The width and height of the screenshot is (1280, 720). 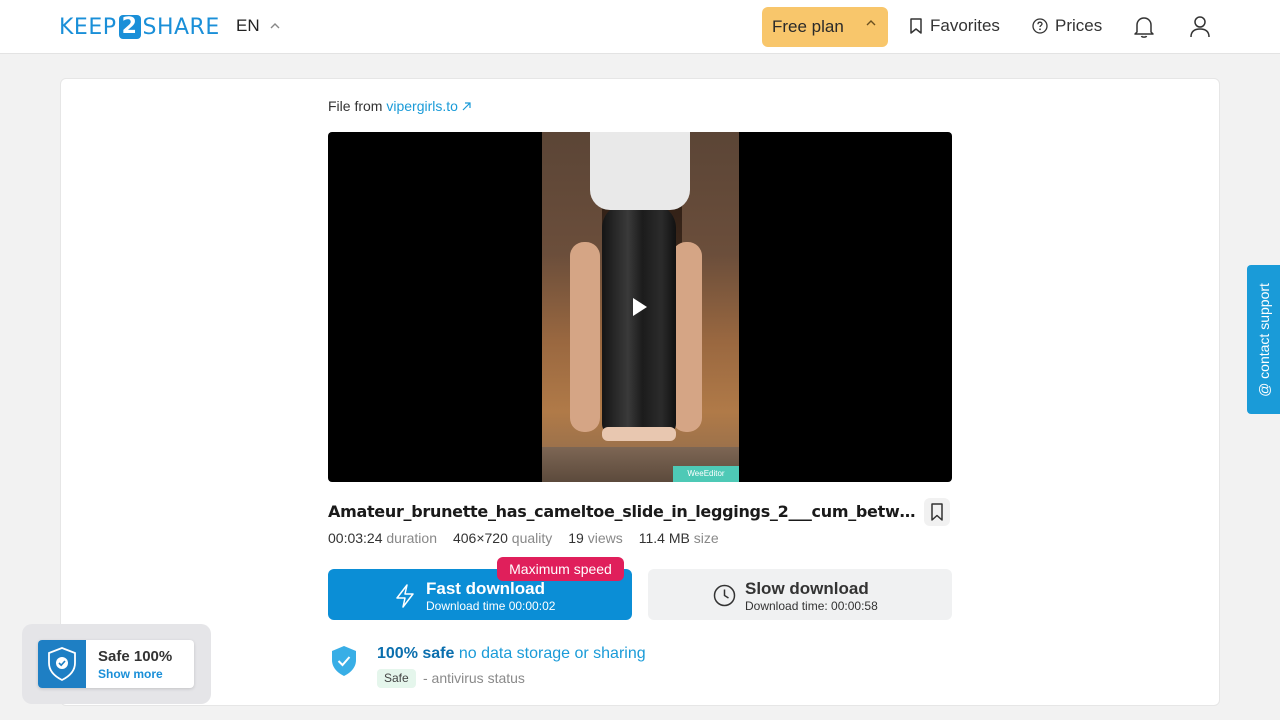 What do you see at coordinates (355, 538) in the screenshot?
I see `duration-value: 00:03:24` at bounding box center [355, 538].